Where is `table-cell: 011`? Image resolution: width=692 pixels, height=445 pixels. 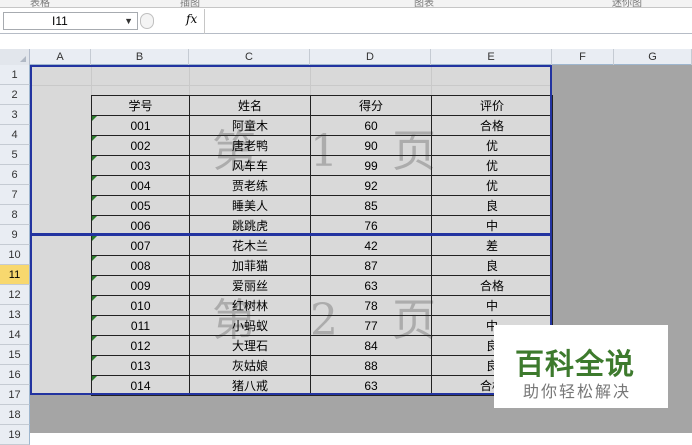 table-cell: 011 is located at coordinates (140, 325).